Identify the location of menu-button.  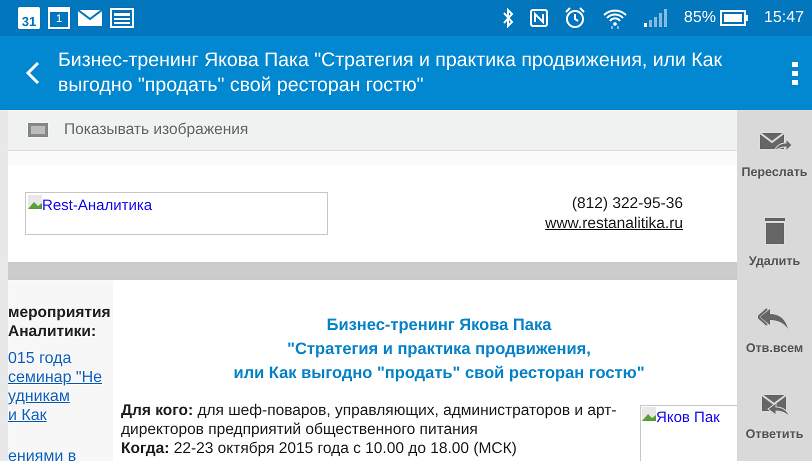
(795, 73).